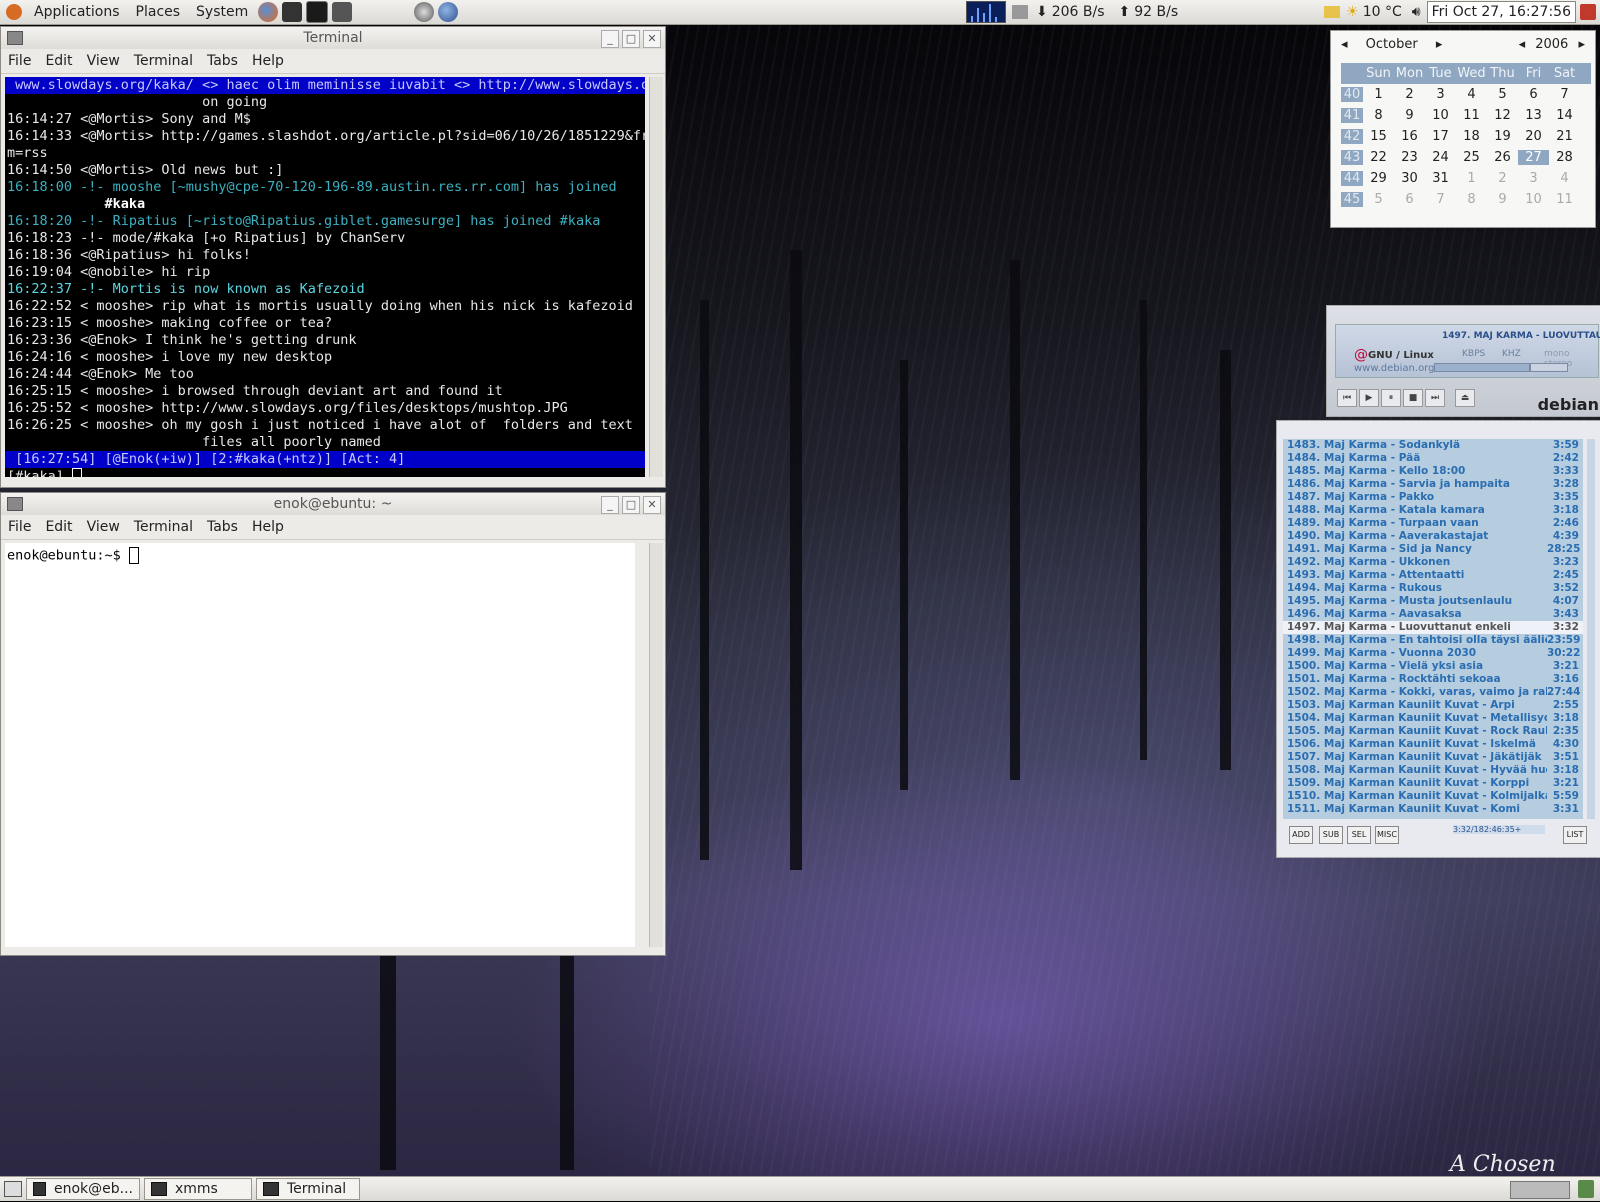 Image resolution: width=1600 pixels, height=1202 pixels. I want to click on ubuntu-logo-icon, so click(14, 12).